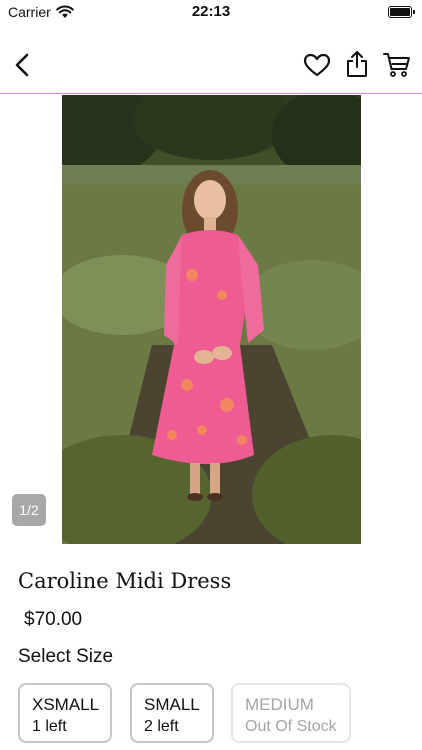 The width and height of the screenshot is (422, 750). I want to click on size-stock: 2 left, so click(161, 726).